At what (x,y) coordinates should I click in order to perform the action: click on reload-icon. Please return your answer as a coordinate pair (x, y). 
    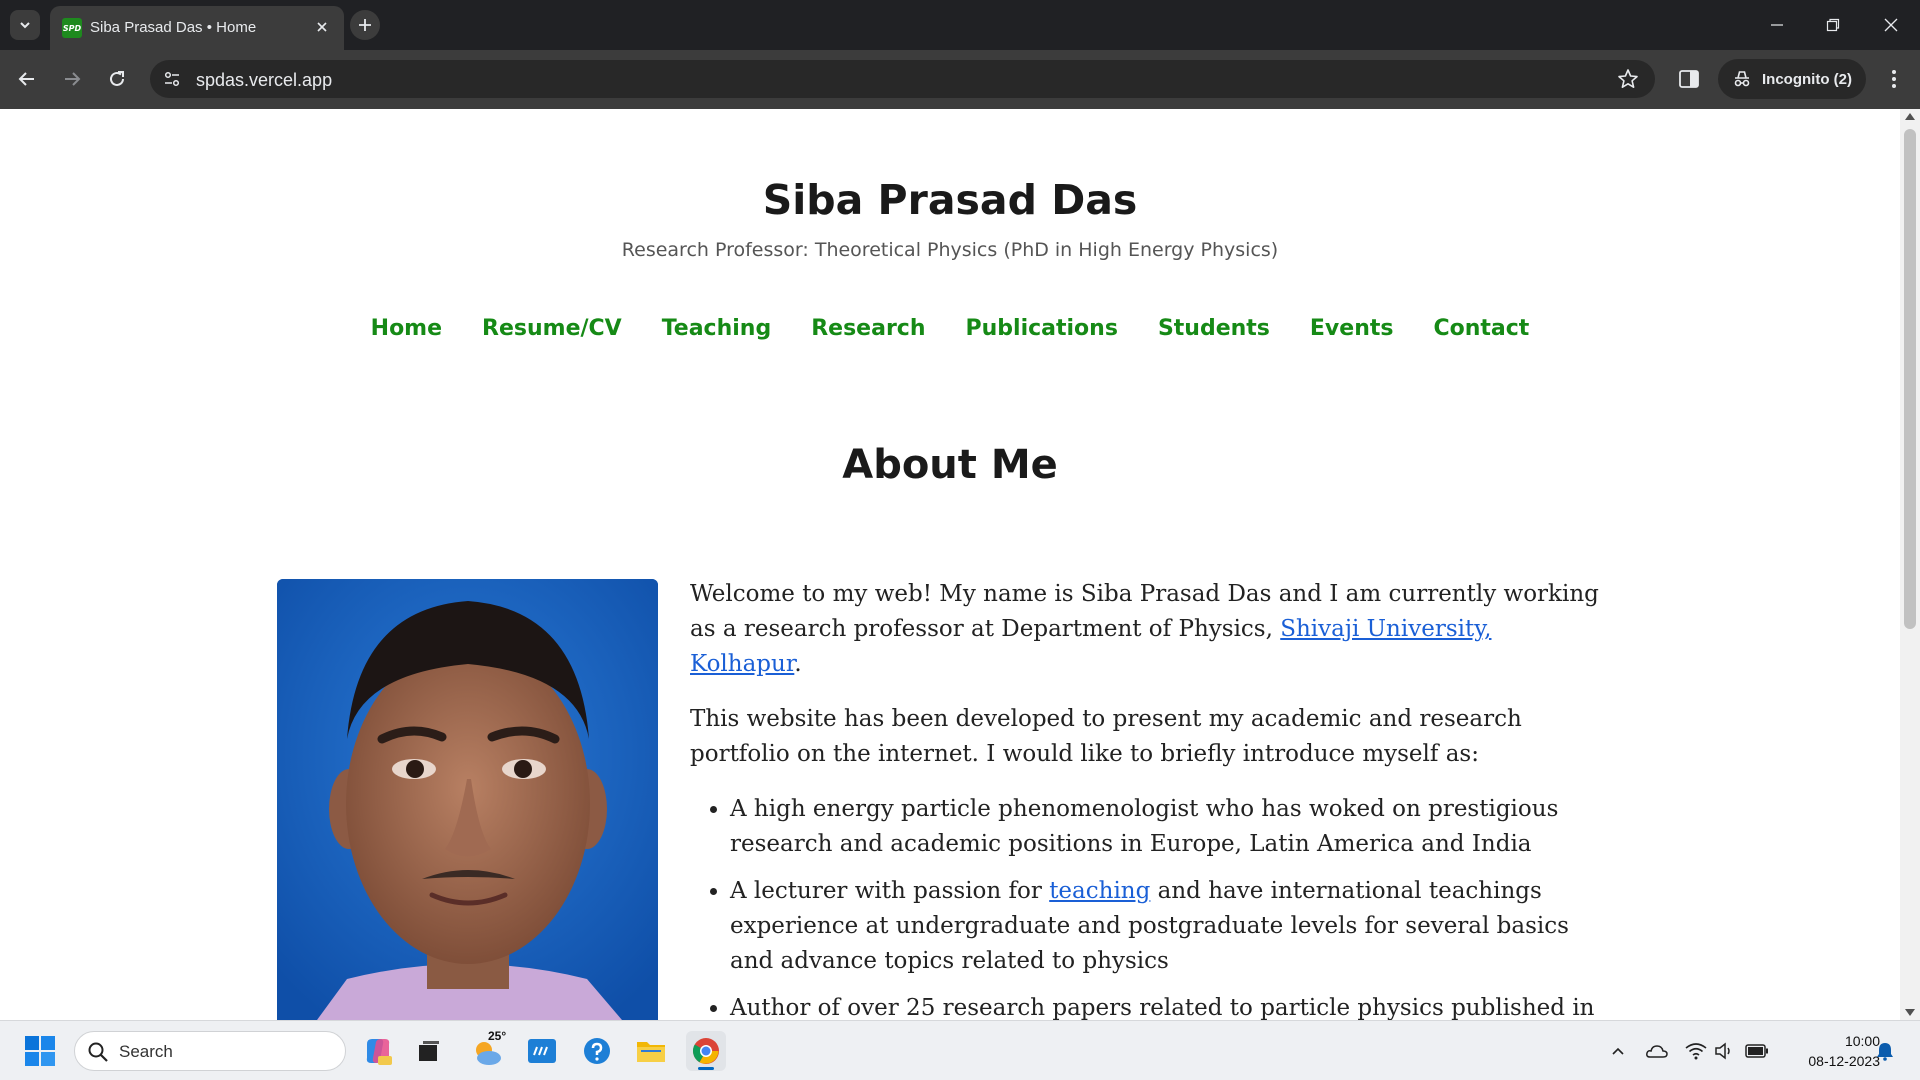
    Looking at the image, I should click on (117, 78).